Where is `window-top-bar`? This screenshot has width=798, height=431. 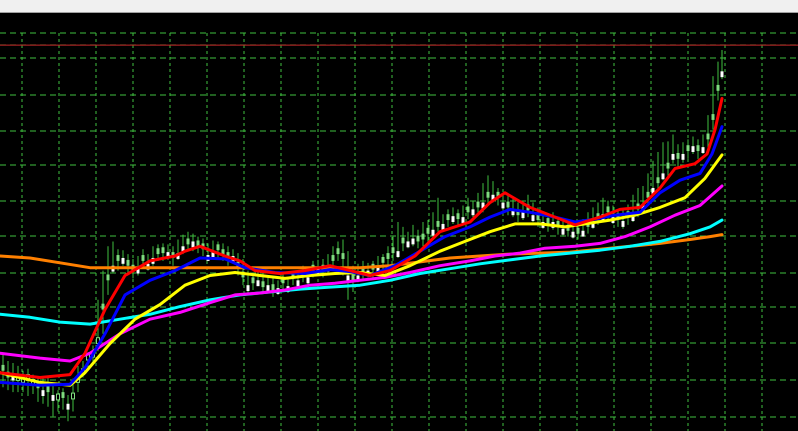 window-top-bar is located at coordinates (399, 6).